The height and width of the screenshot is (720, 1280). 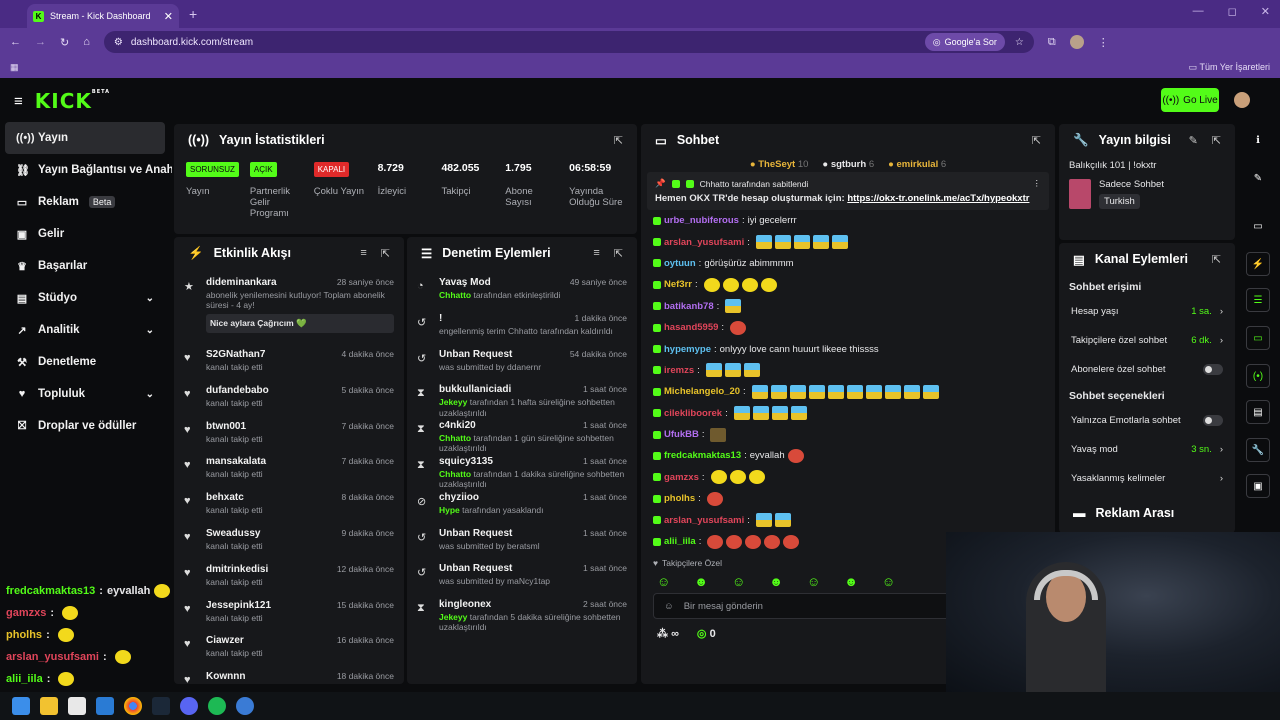 I want to click on sidebar-item-droplar: ⛝ Droplar ve ödüller, so click(x=86, y=426).